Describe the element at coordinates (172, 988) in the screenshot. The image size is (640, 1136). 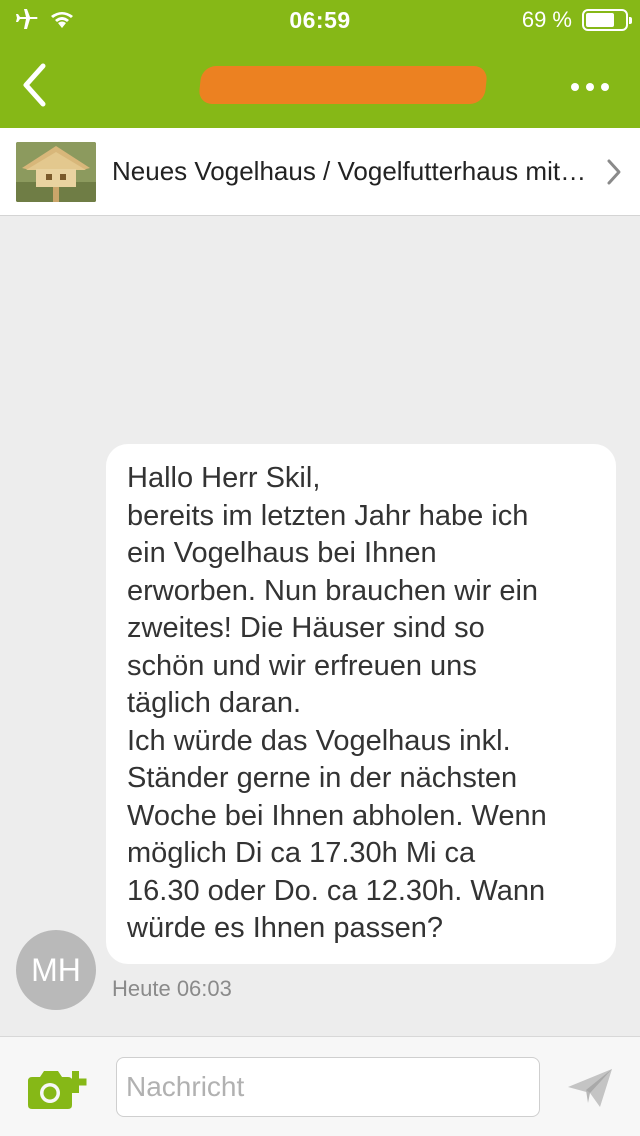
I see `message-timestamp: Heute 06:03` at that location.